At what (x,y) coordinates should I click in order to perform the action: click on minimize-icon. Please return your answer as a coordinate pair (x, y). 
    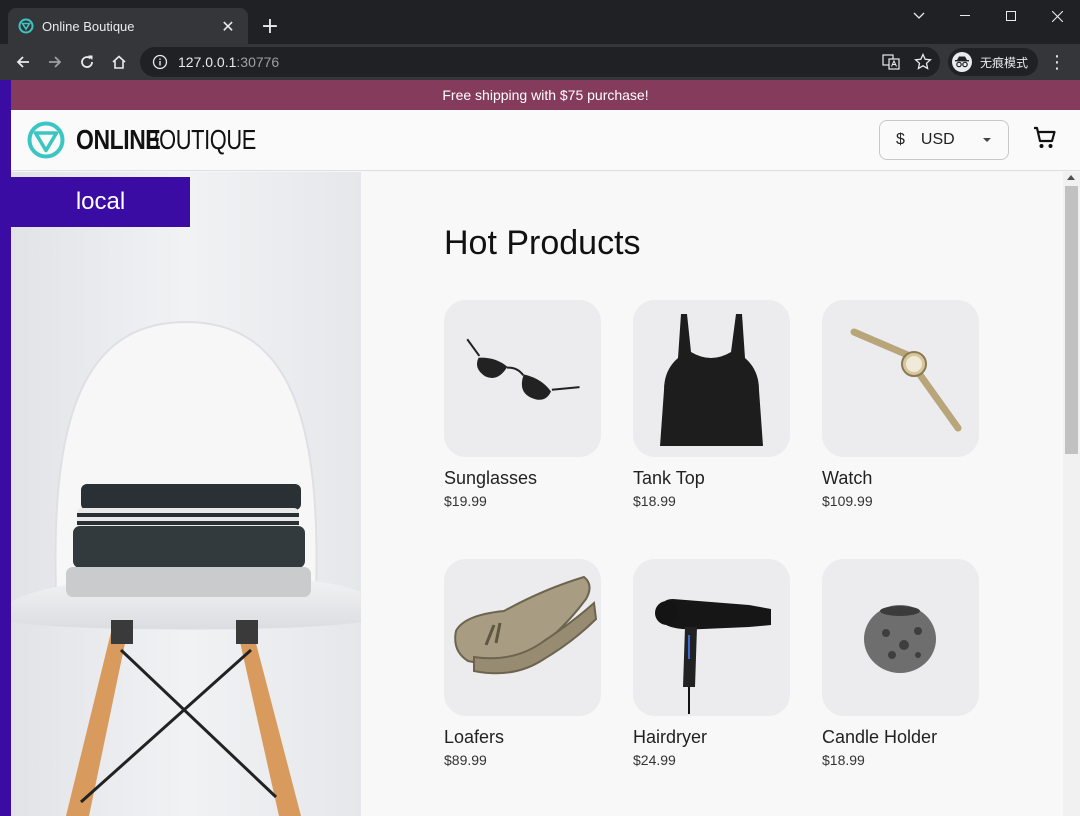
    Looking at the image, I should click on (965, 16).